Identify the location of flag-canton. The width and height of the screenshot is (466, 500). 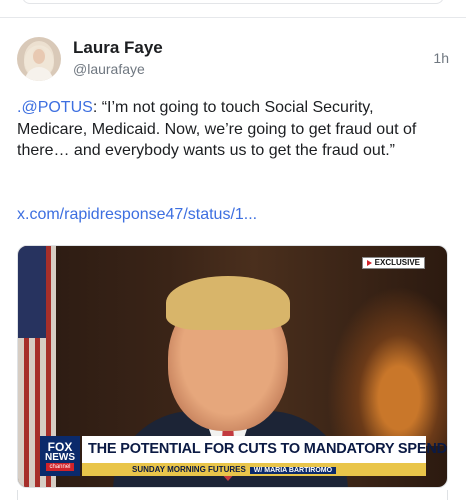
(32, 292).